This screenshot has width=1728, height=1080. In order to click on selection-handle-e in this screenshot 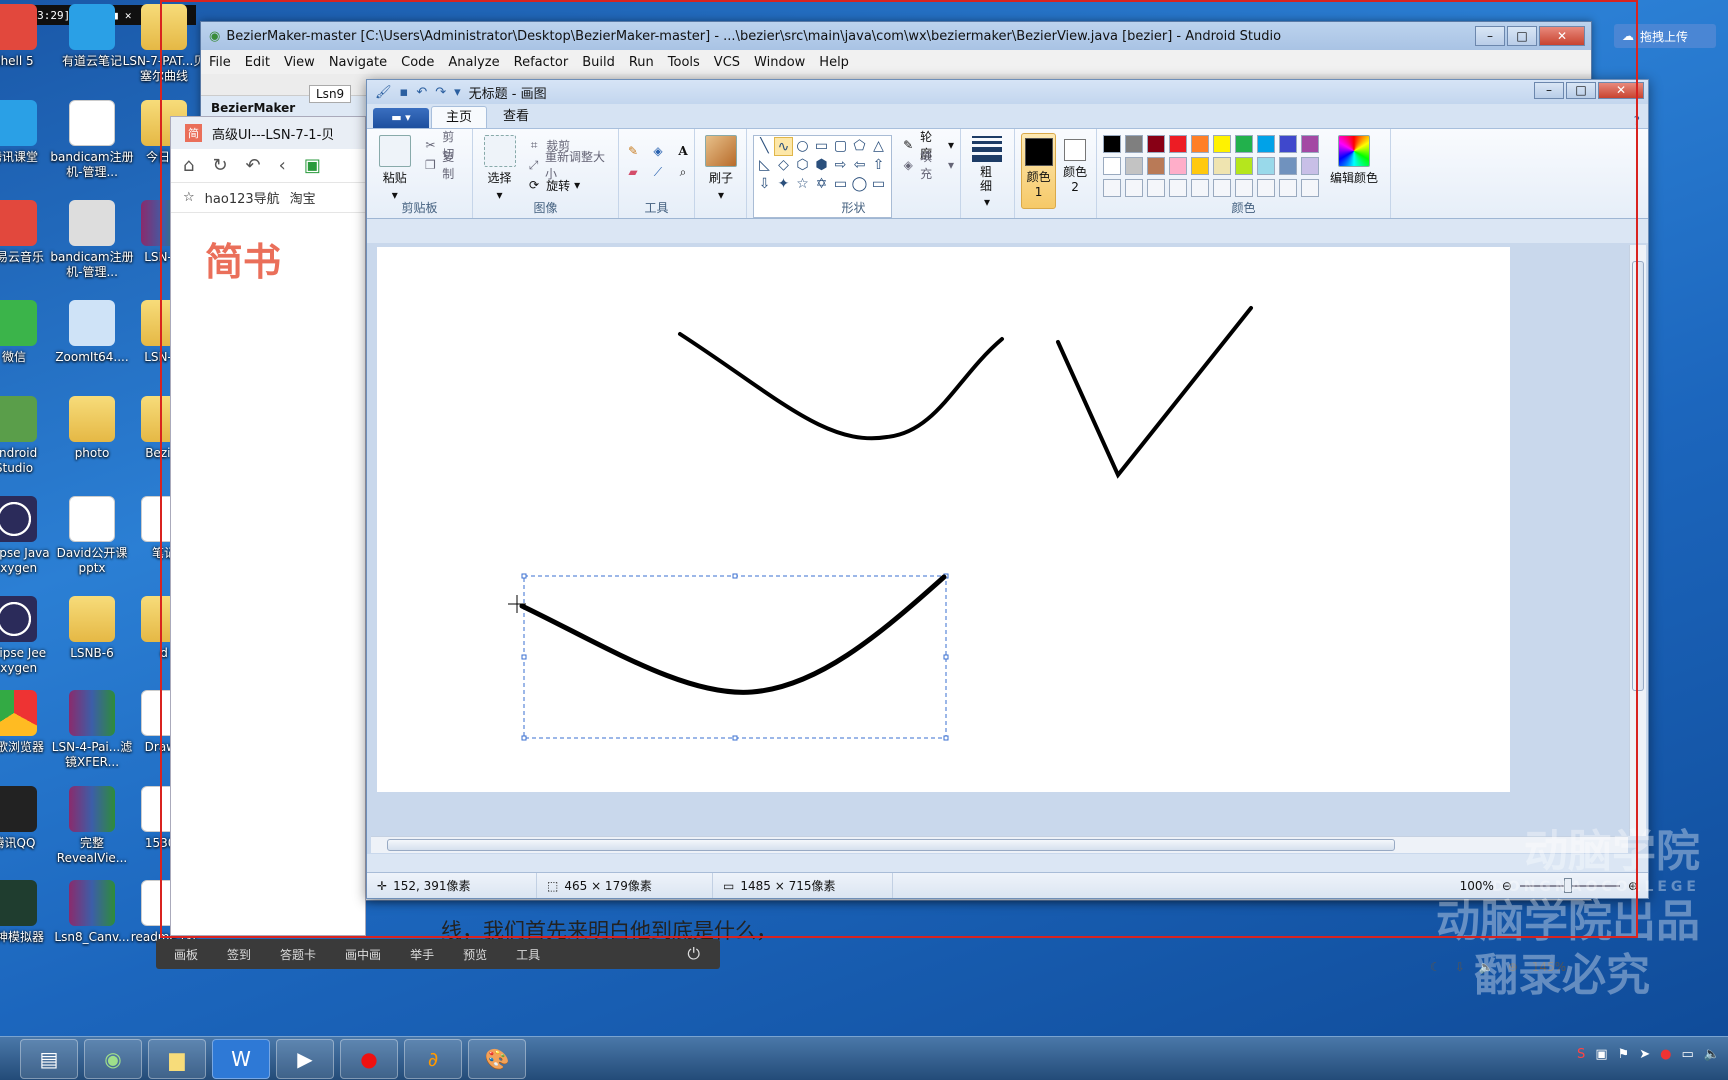, I will do `click(946, 657)`.